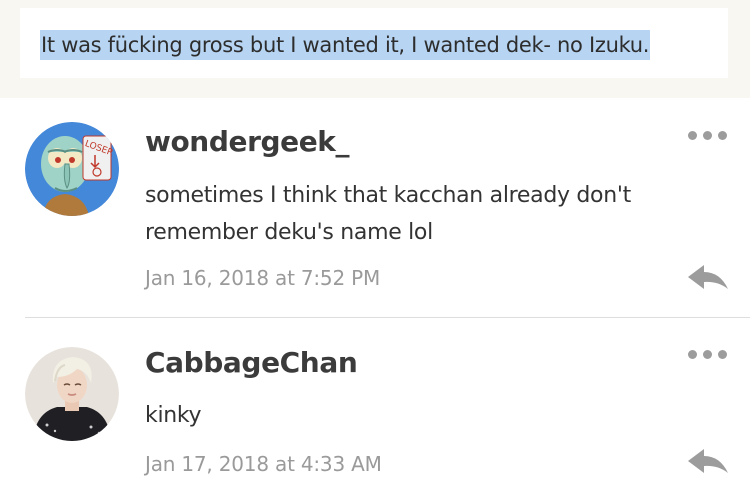 This screenshot has width=750, height=500. What do you see at coordinates (387, 317) in the screenshot?
I see `comment-divider` at bounding box center [387, 317].